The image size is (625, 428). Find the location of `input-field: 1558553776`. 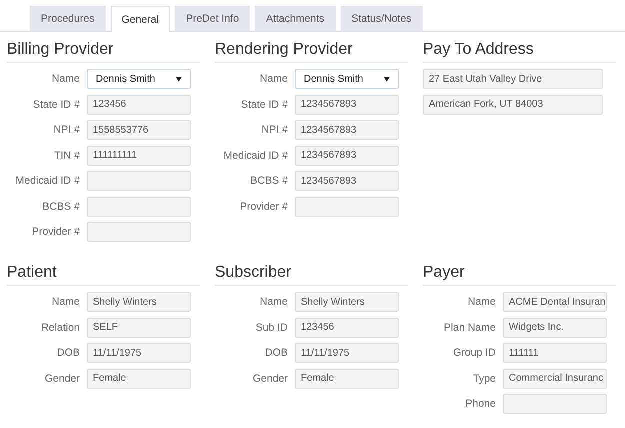

input-field: 1558553776 is located at coordinates (139, 130).